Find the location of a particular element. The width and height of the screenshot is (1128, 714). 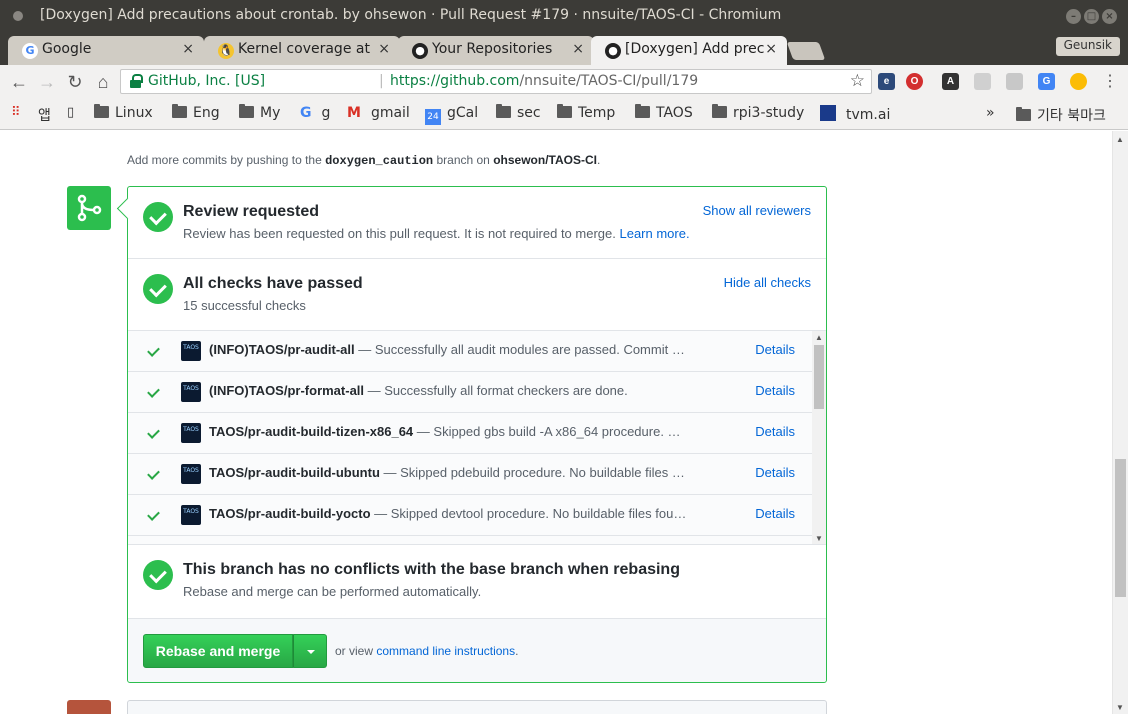

hint-prefix: Add more commits by pushing to the is located at coordinates (224, 160).